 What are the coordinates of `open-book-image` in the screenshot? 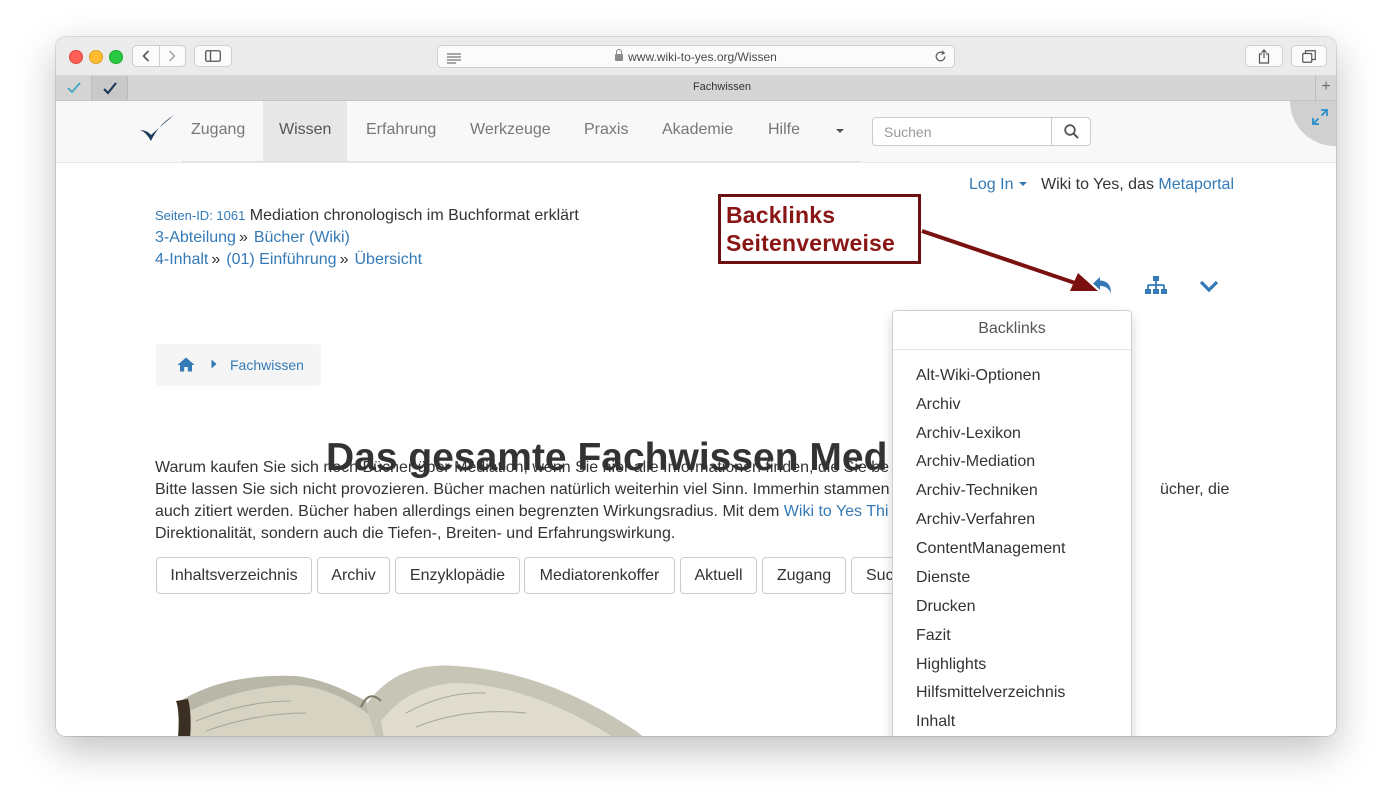 It's located at (409, 700).